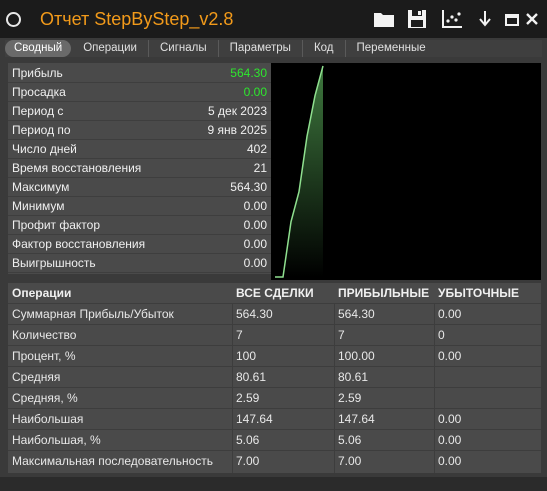 This screenshot has width=547, height=491. What do you see at coordinates (391, 48) in the screenshot?
I see `tab-variables: Переменные` at bounding box center [391, 48].